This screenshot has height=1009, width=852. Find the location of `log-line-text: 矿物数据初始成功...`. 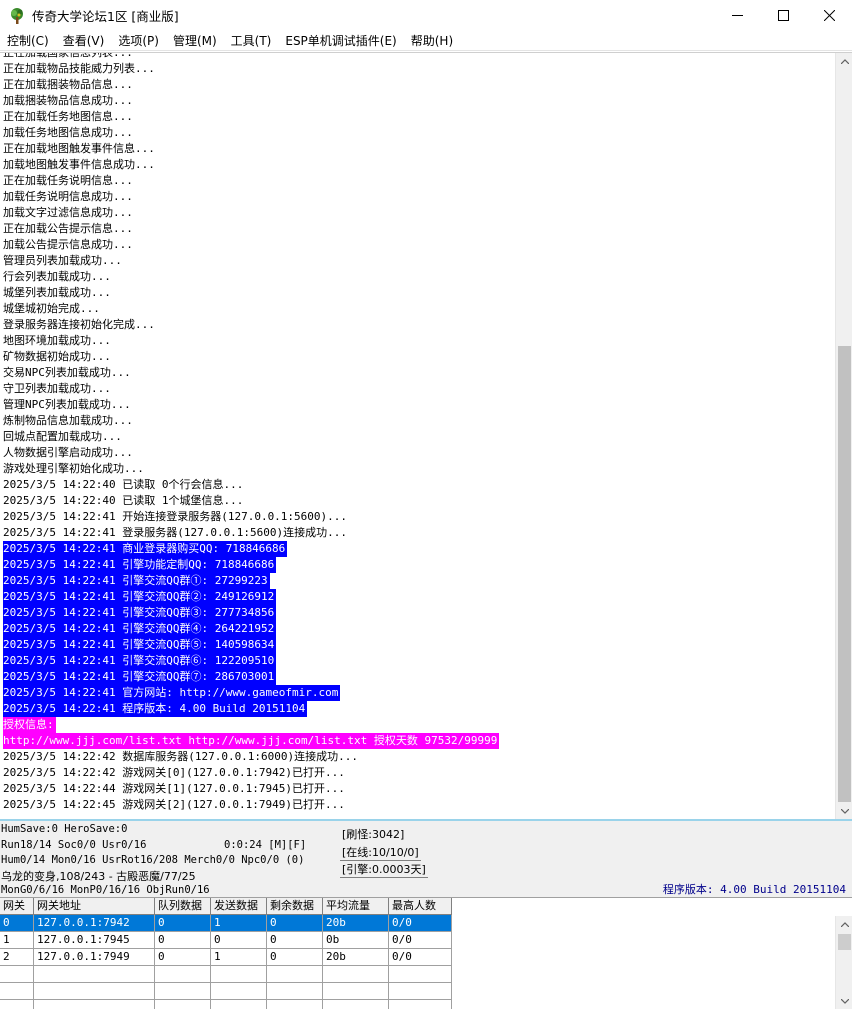

log-line-text: 矿物数据初始成功... is located at coordinates (57, 356).